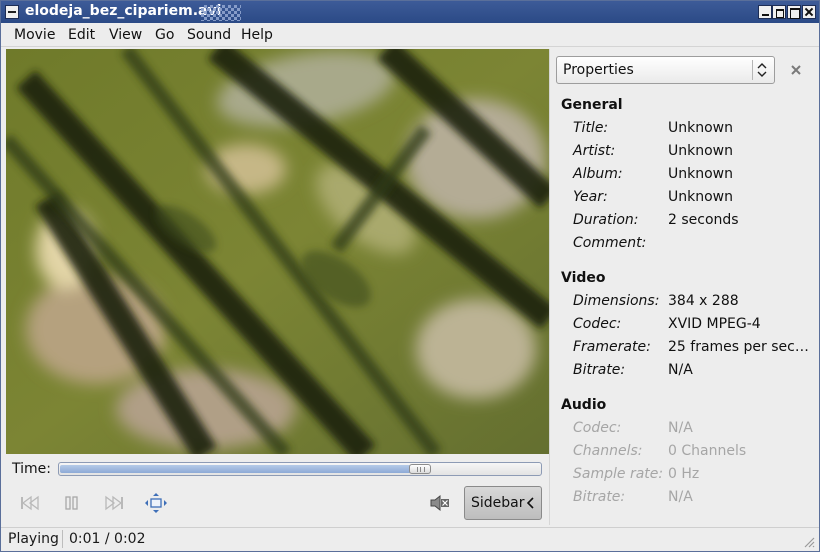 Image resolution: width=820 pixels, height=552 pixels. Describe the element at coordinates (62, 539) in the screenshot. I see `status-divider` at that location.